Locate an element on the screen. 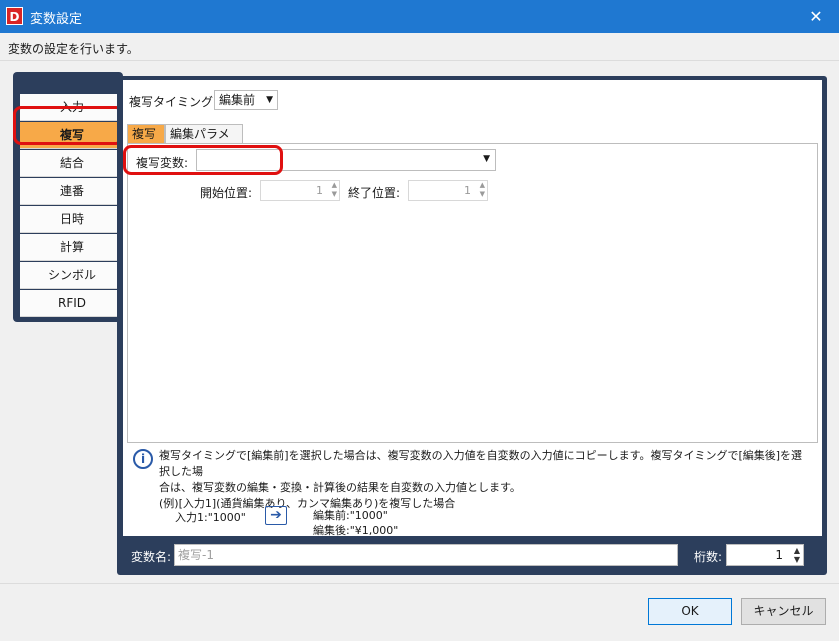  description-text: 変数の設定を行います。 is located at coordinates (73, 49).